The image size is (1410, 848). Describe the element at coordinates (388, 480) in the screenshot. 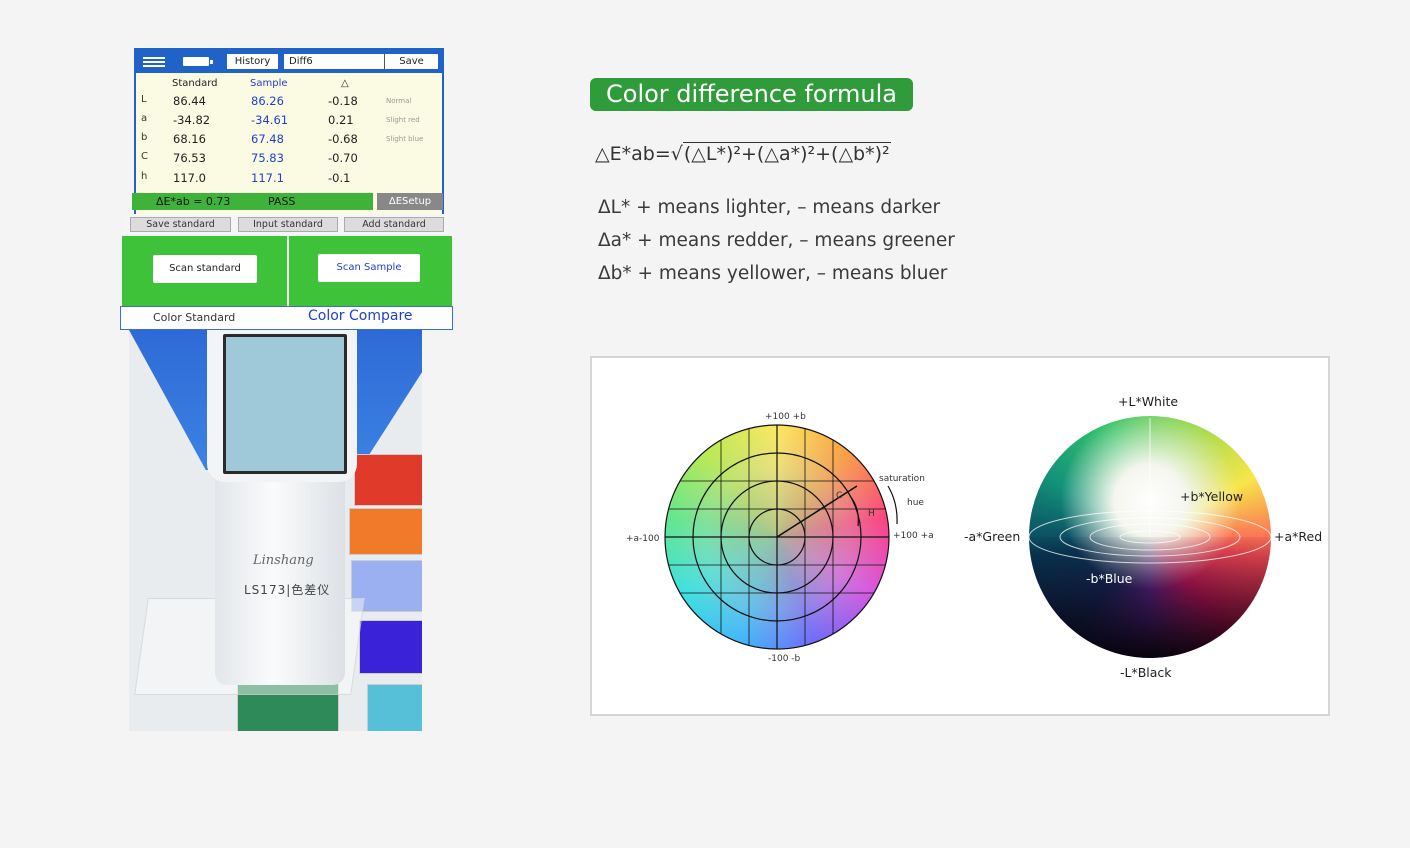

I see `red-swatch` at that location.